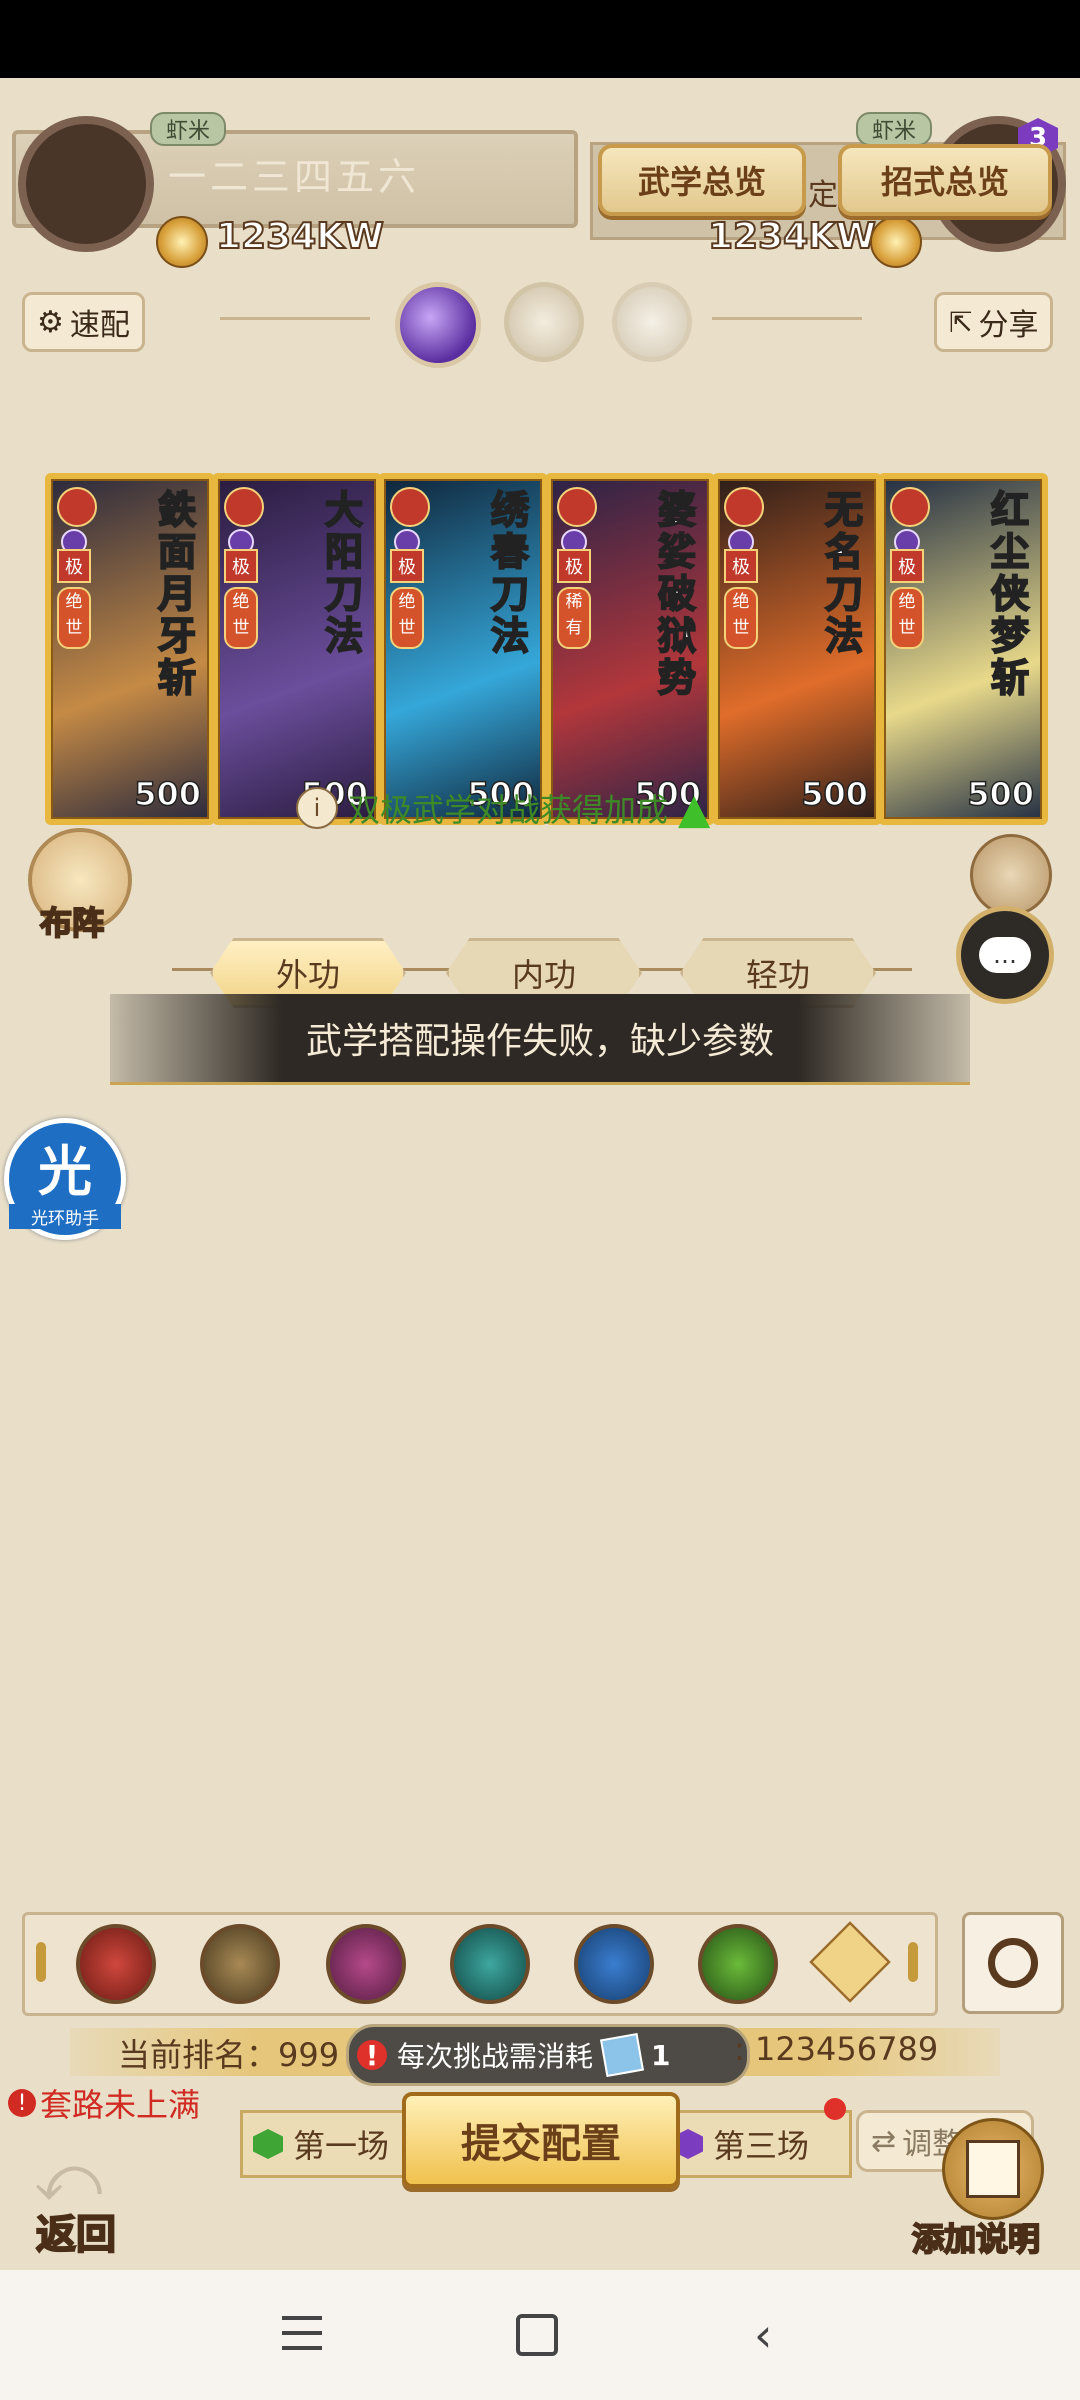  What do you see at coordinates (510, 572) in the screenshot?
I see `card-title: 绣春刀法` at bounding box center [510, 572].